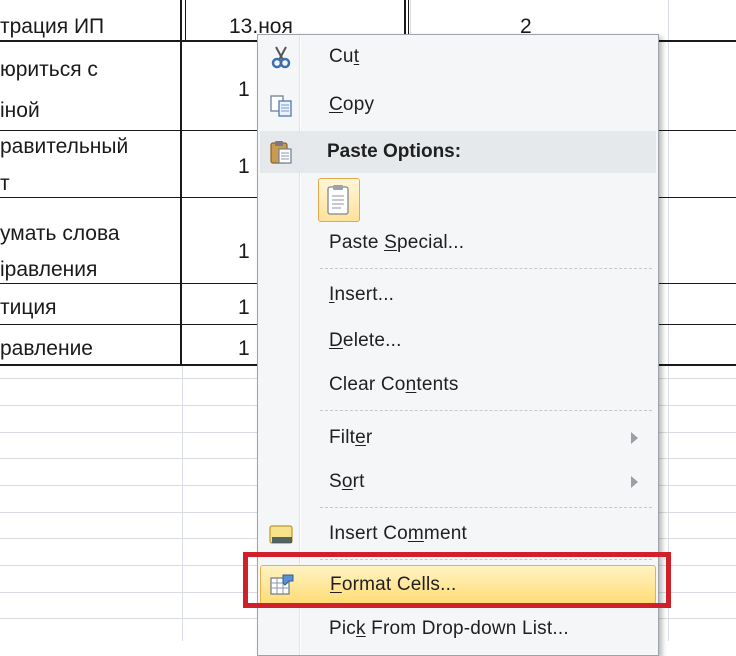 The height and width of the screenshot is (656, 736). Describe the element at coordinates (344, 56) in the screenshot. I see `menu-item-label: Cut` at that location.